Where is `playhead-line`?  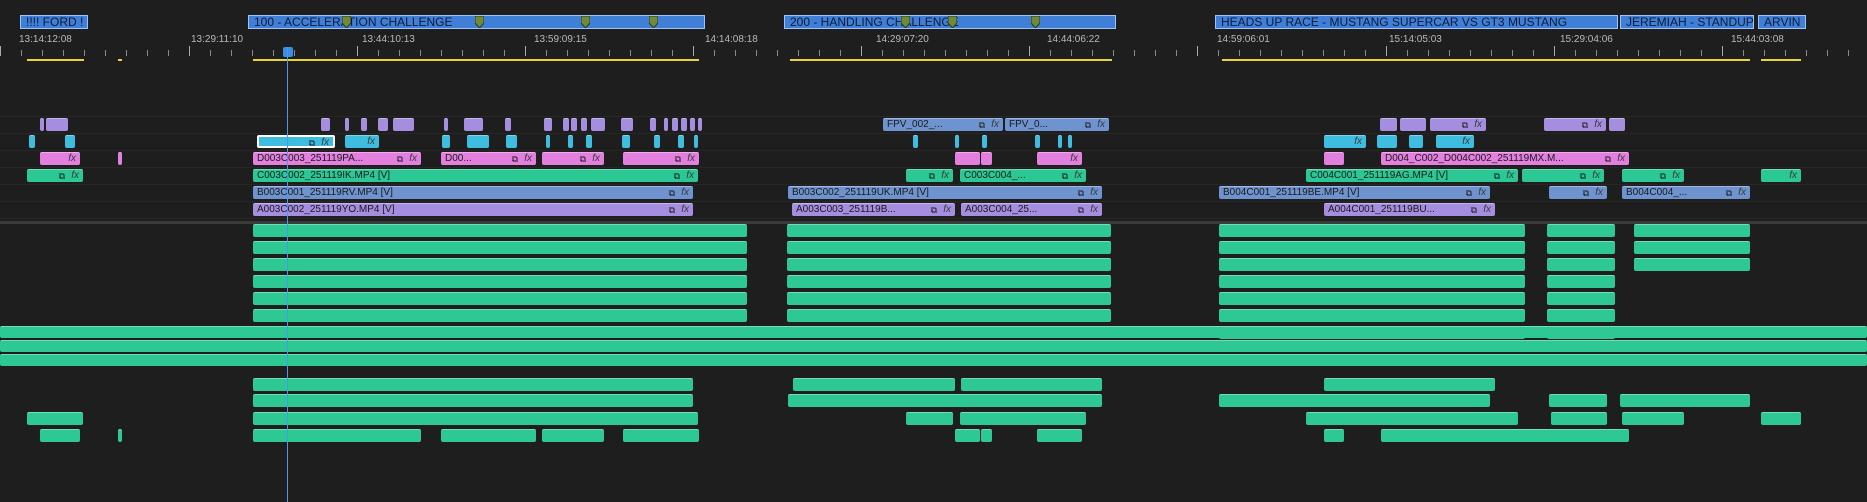 playhead-line is located at coordinates (287, 274).